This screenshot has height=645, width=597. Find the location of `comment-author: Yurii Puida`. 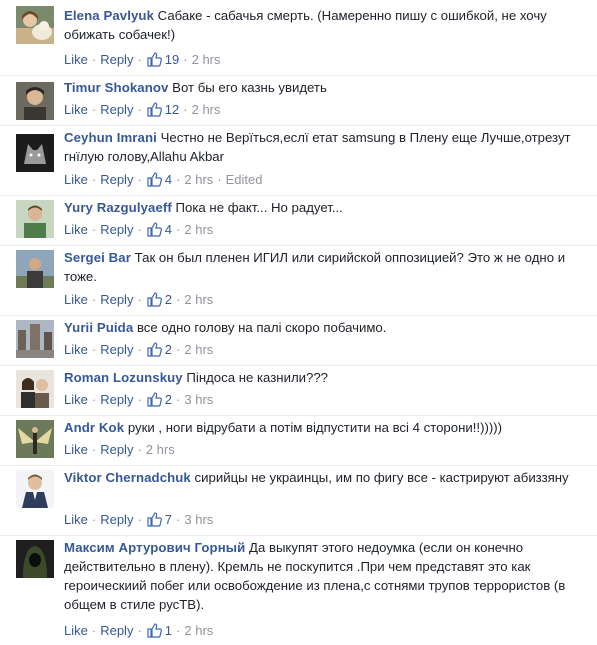

comment-author: Yurii Puida is located at coordinates (98, 327).